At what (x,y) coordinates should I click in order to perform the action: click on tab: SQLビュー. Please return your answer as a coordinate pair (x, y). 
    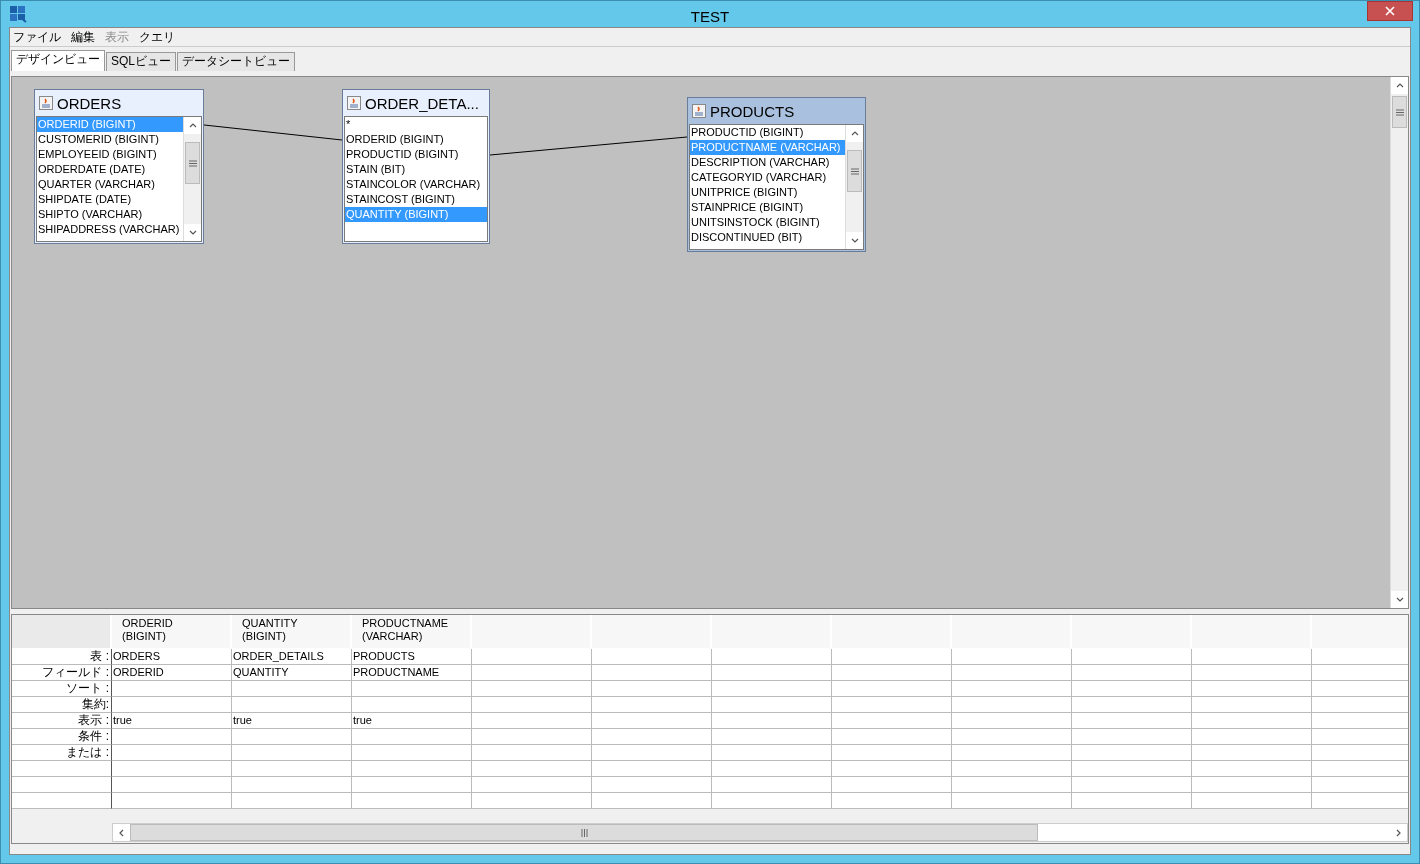
    Looking at the image, I should click on (141, 61).